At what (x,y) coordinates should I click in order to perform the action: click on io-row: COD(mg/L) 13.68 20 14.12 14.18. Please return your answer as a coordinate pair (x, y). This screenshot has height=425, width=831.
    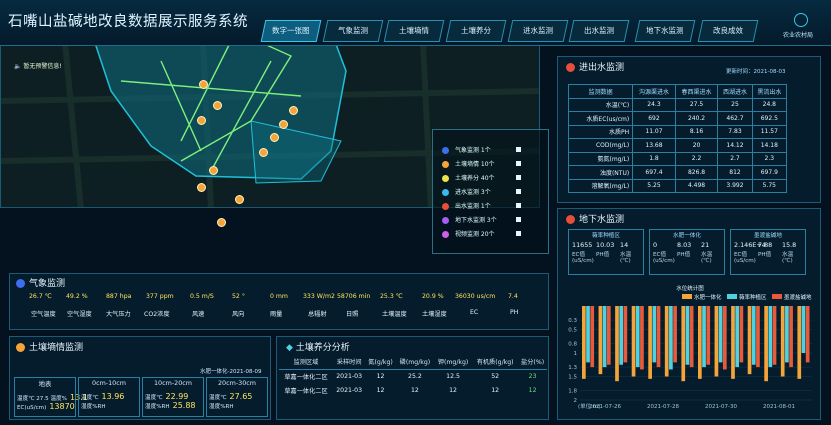
    Looking at the image, I should click on (677, 145).